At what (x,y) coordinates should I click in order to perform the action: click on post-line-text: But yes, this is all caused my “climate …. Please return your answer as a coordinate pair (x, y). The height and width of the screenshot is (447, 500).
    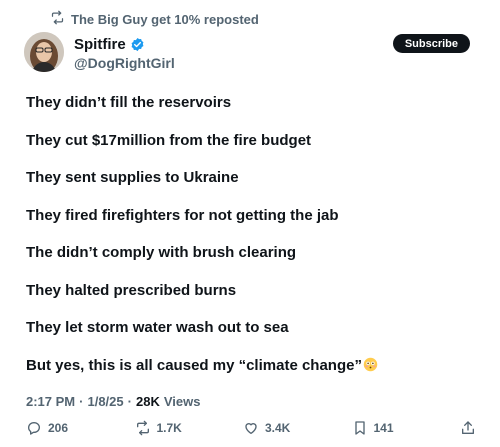
    Looking at the image, I should click on (194, 365).